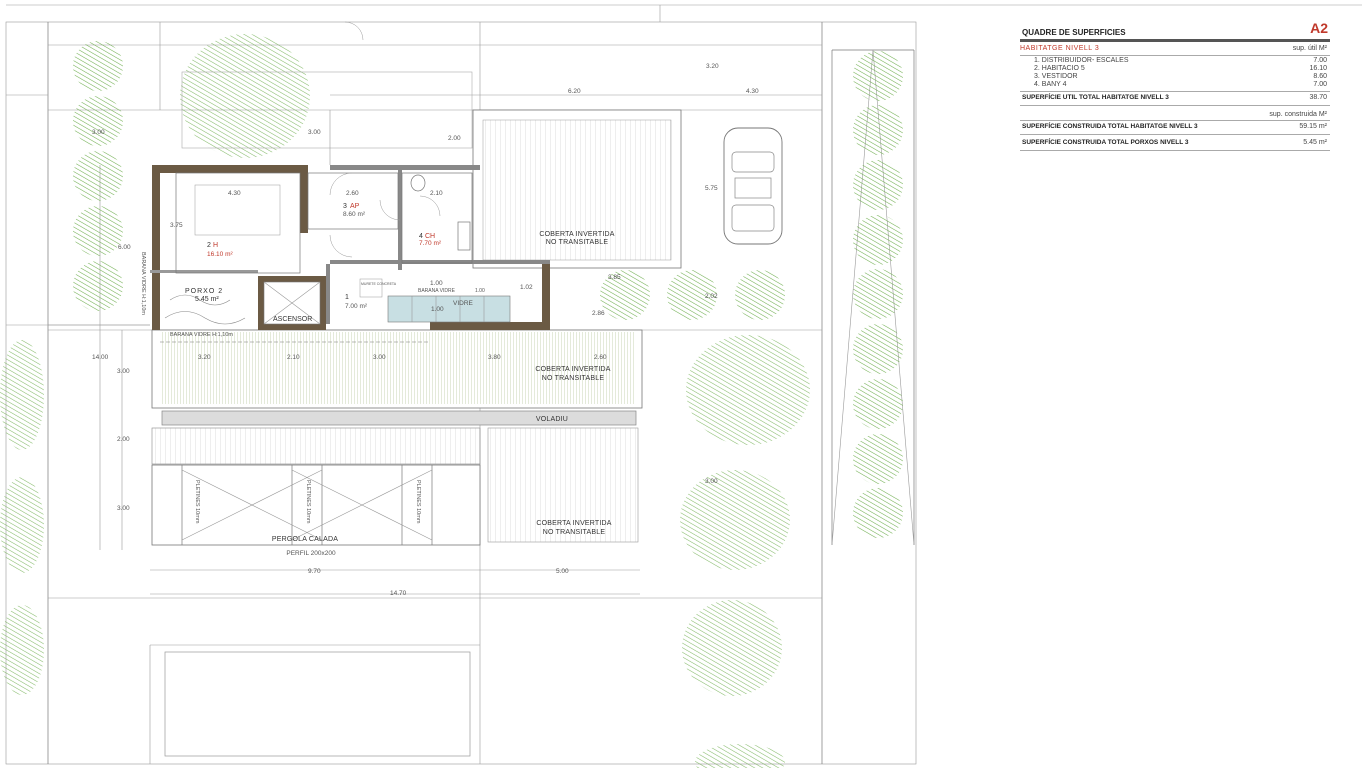 Image resolution: width=1366 pixels, height=768 pixels. What do you see at coordinates (1318, 97) in the screenshot?
I see `useful-total-value: 38.70` at bounding box center [1318, 97].